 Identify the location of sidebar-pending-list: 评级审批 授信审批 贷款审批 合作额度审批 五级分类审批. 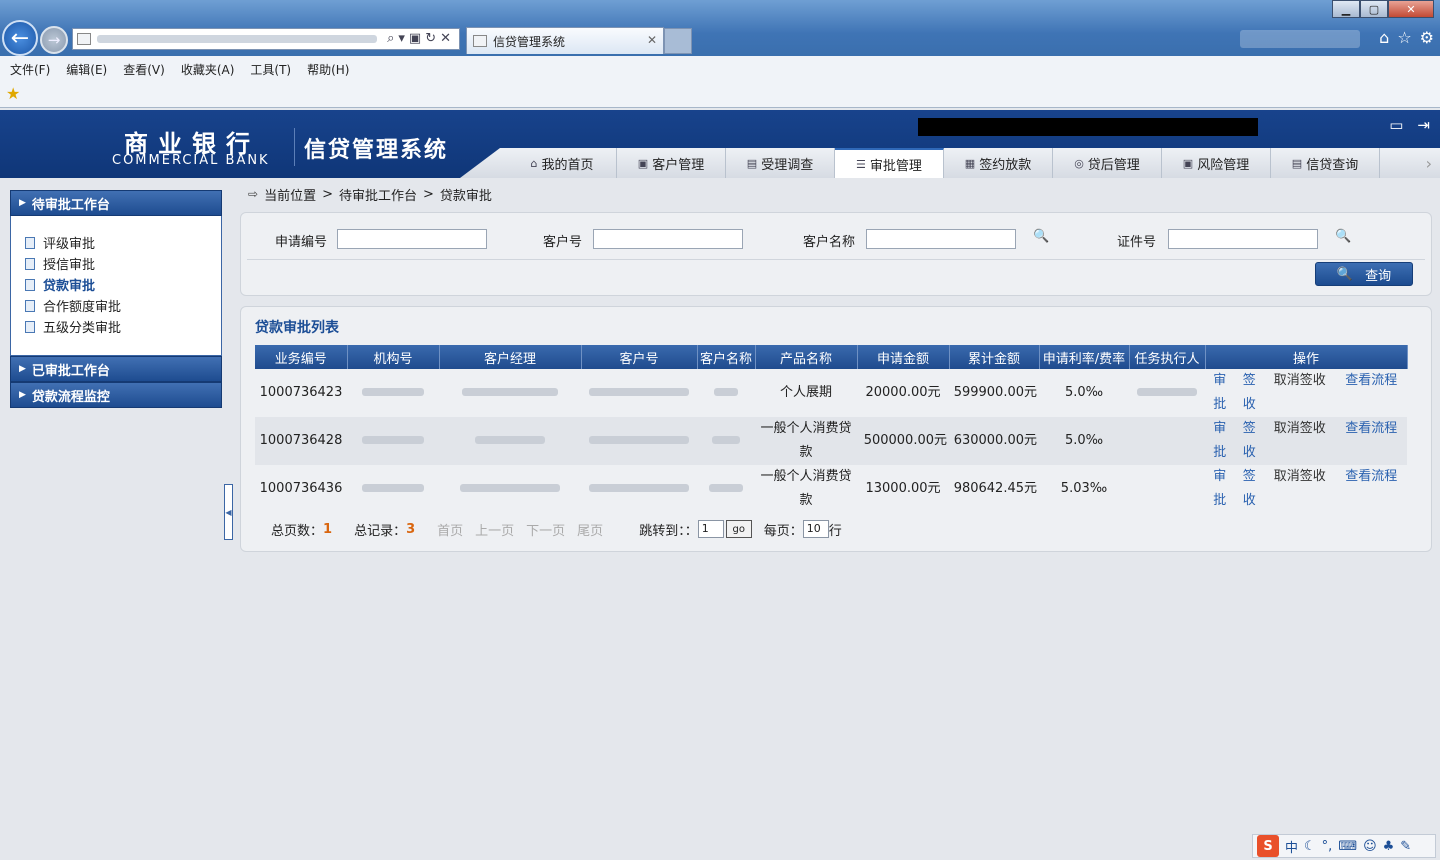
(116, 286).